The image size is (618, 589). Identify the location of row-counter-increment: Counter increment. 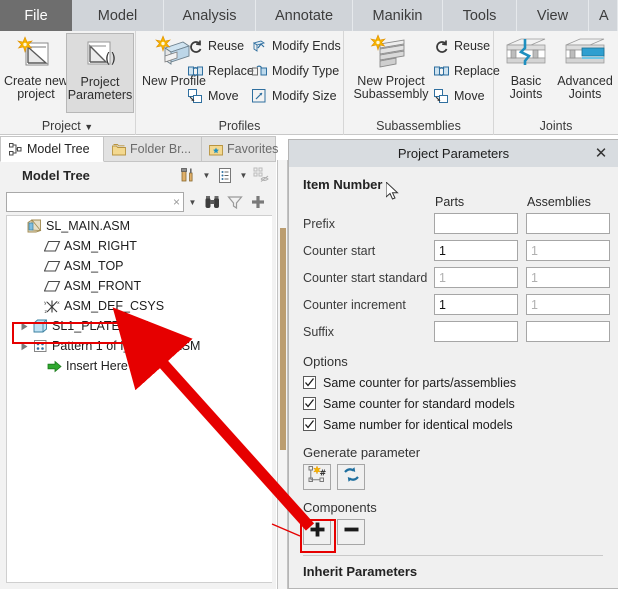
(460, 304).